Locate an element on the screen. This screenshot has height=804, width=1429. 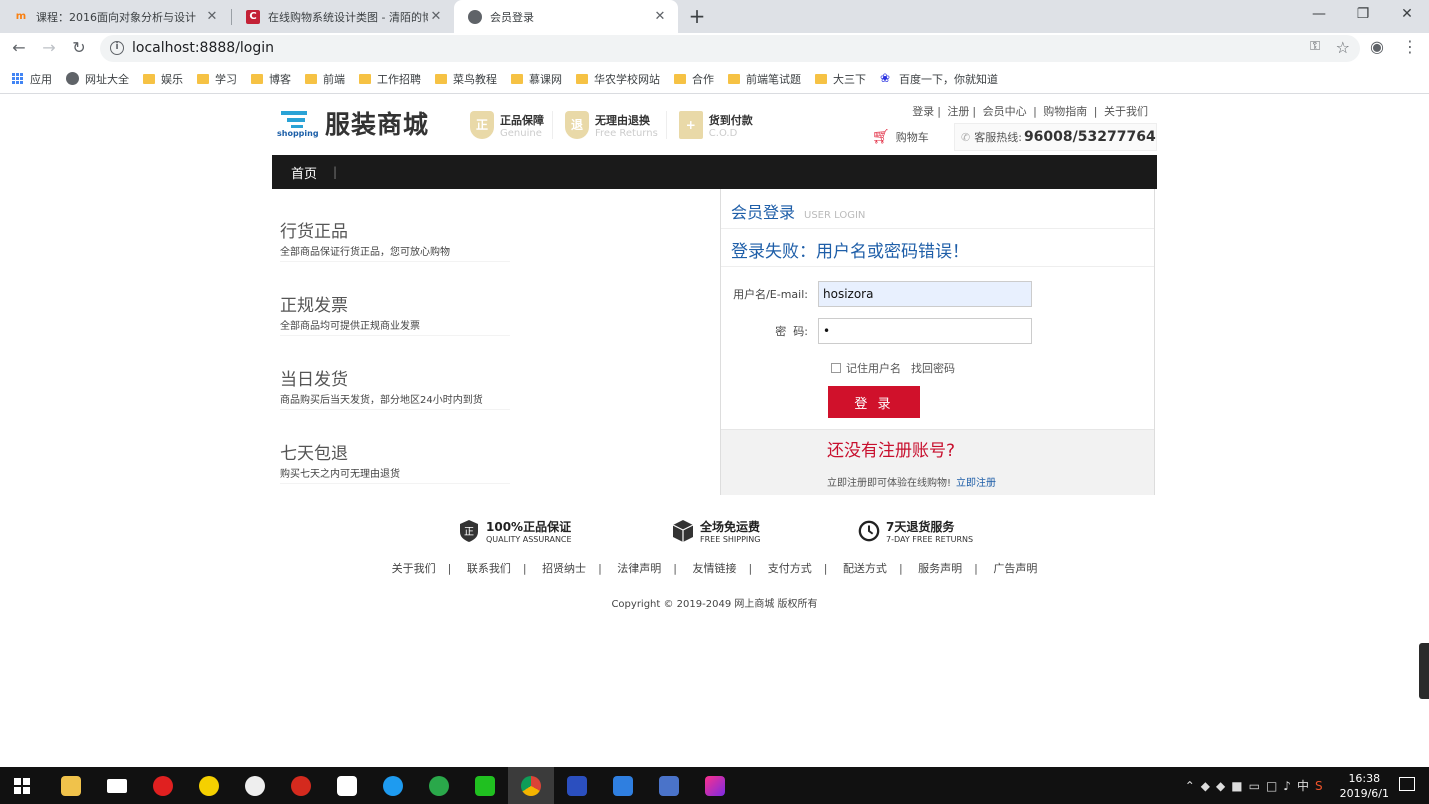
vscode-icon is located at coordinates (669, 786).